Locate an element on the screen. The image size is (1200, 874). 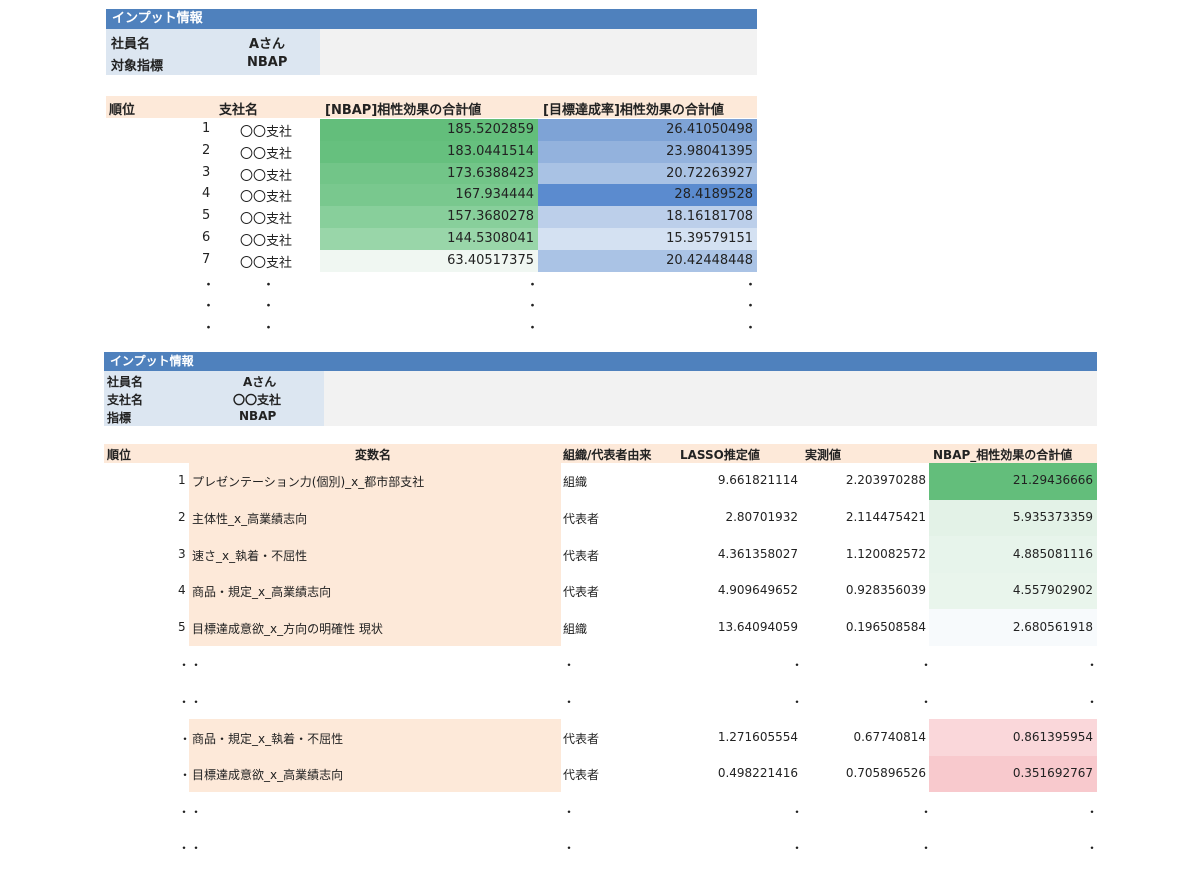
s2-col-actual: 実測値 is located at coordinates (823, 455).